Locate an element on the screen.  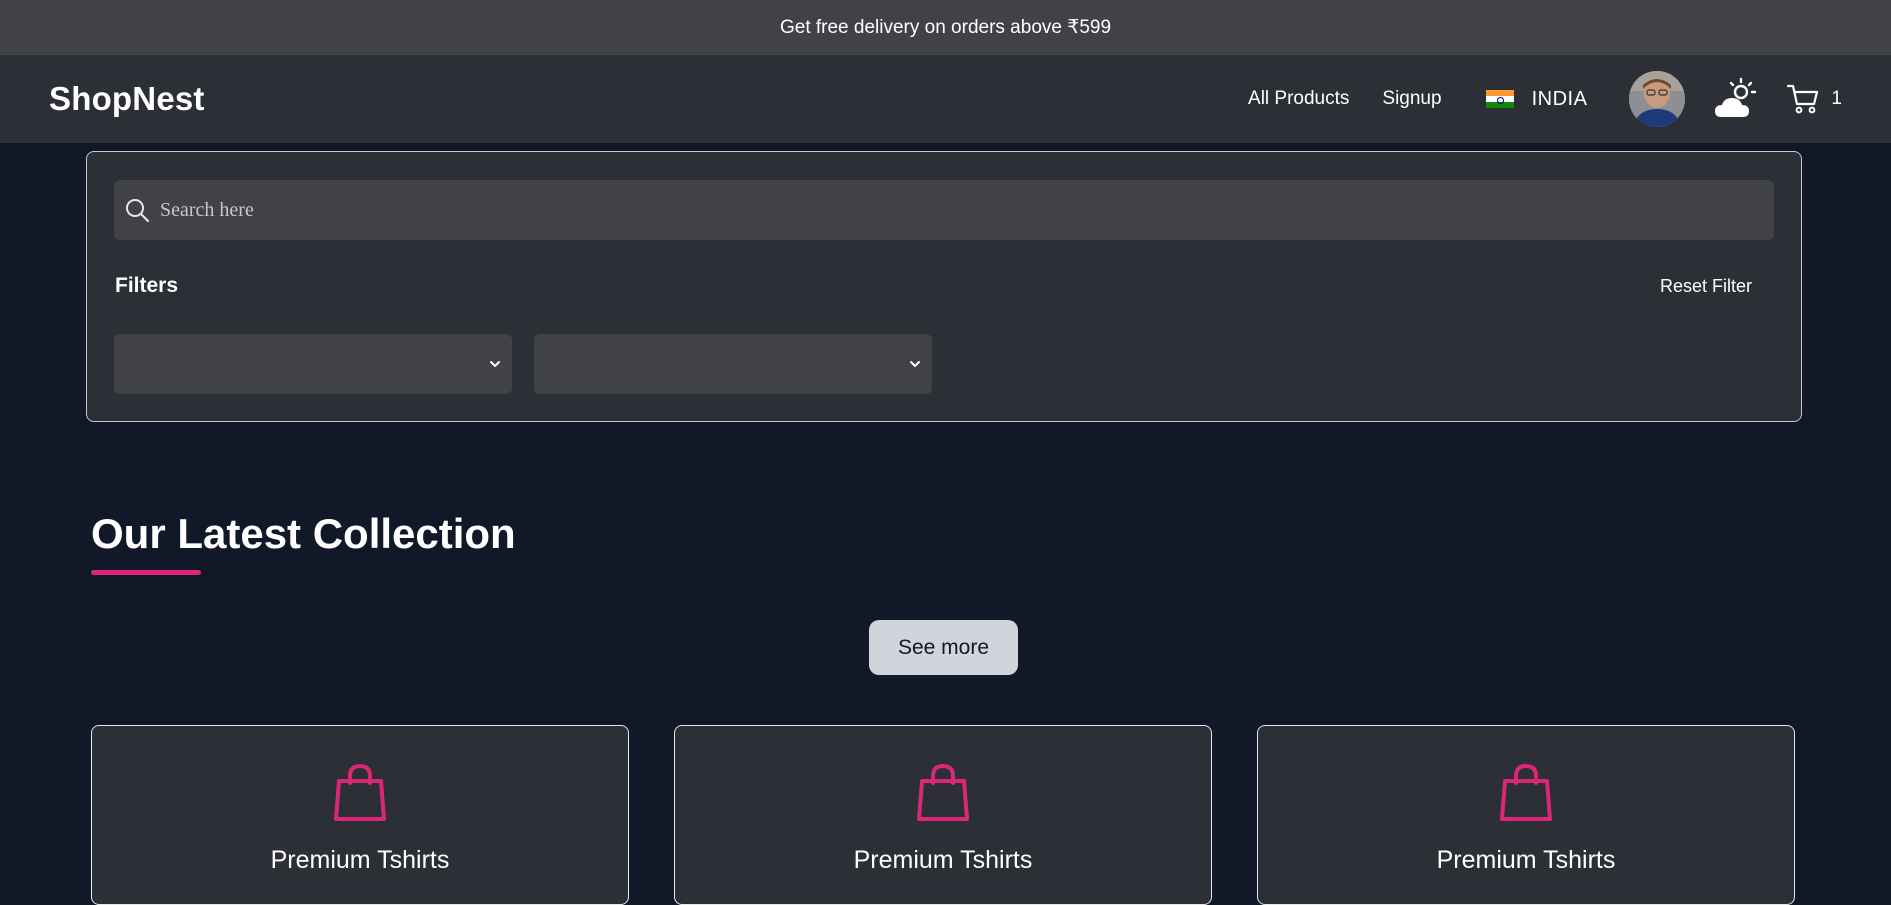
search-icon is located at coordinates (138, 211).